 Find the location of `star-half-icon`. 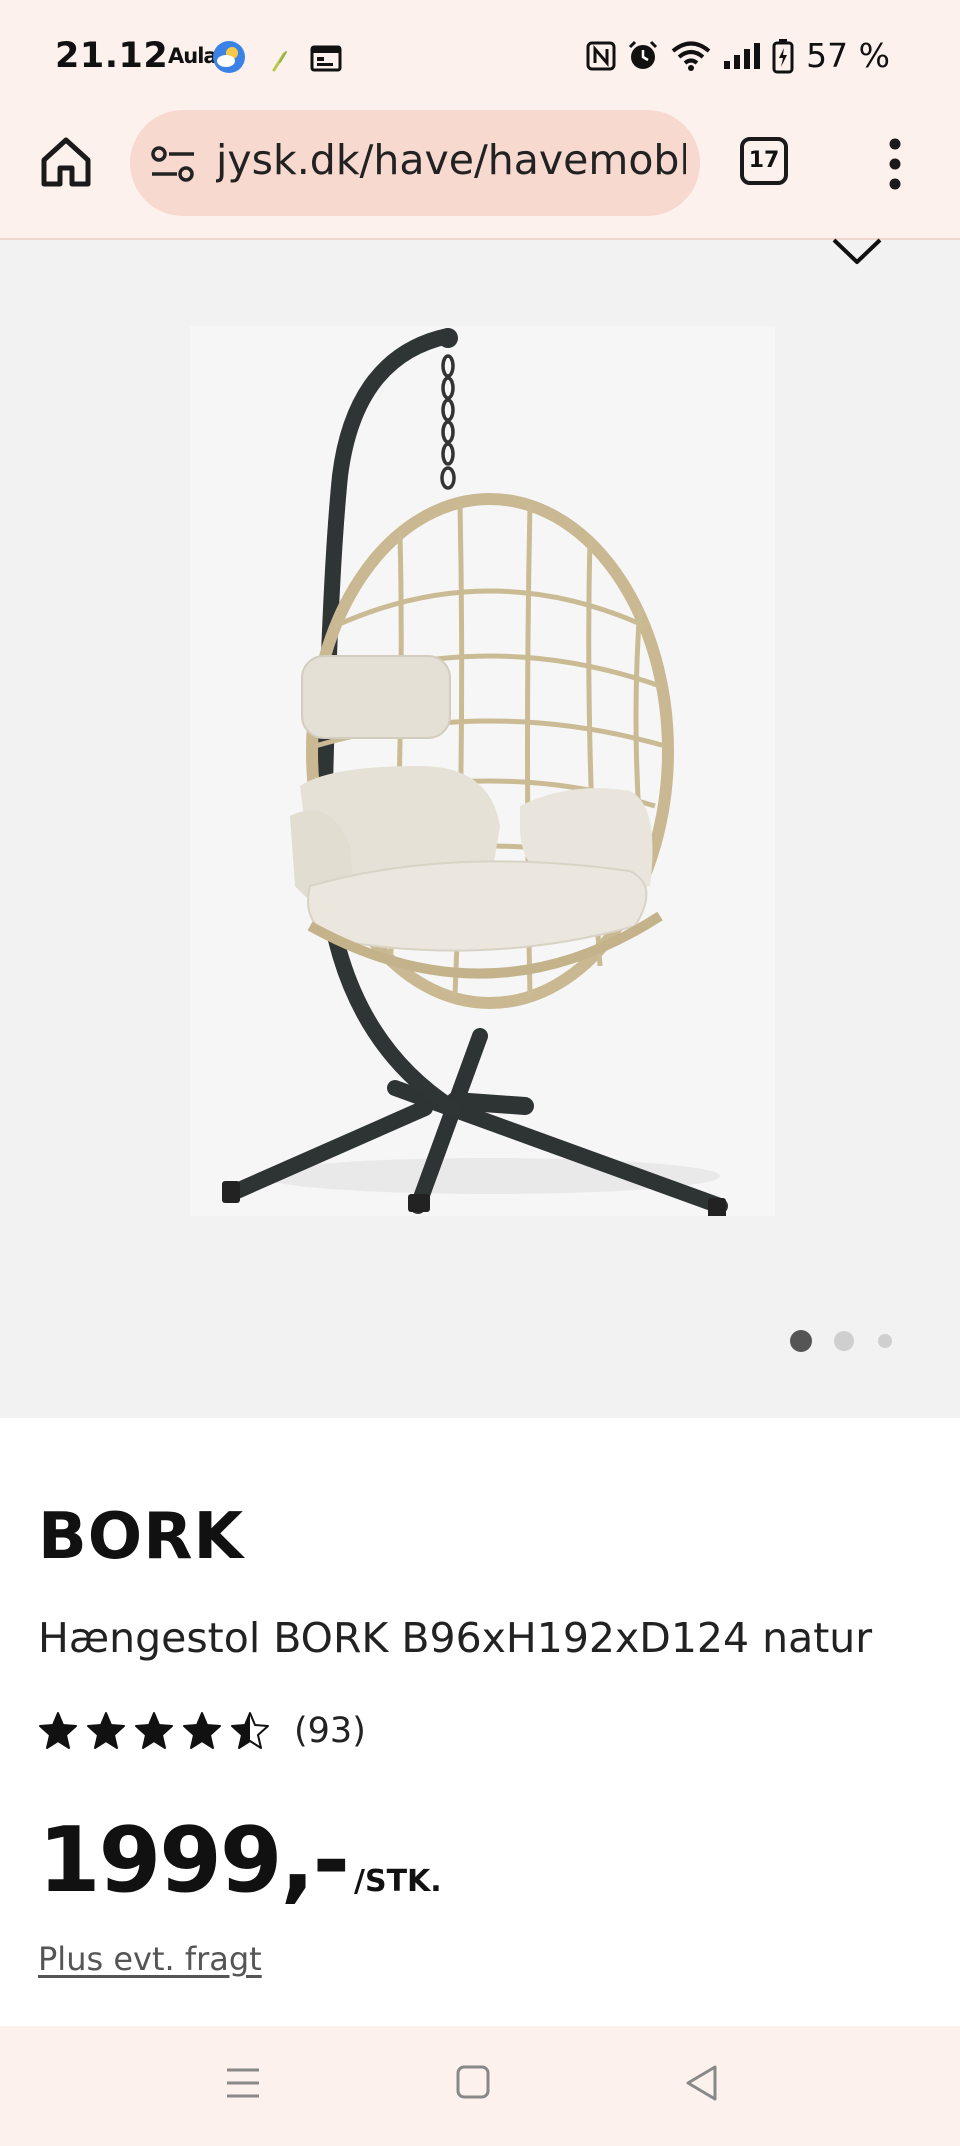

star-half-icon is located at coordinates (250, 1730).